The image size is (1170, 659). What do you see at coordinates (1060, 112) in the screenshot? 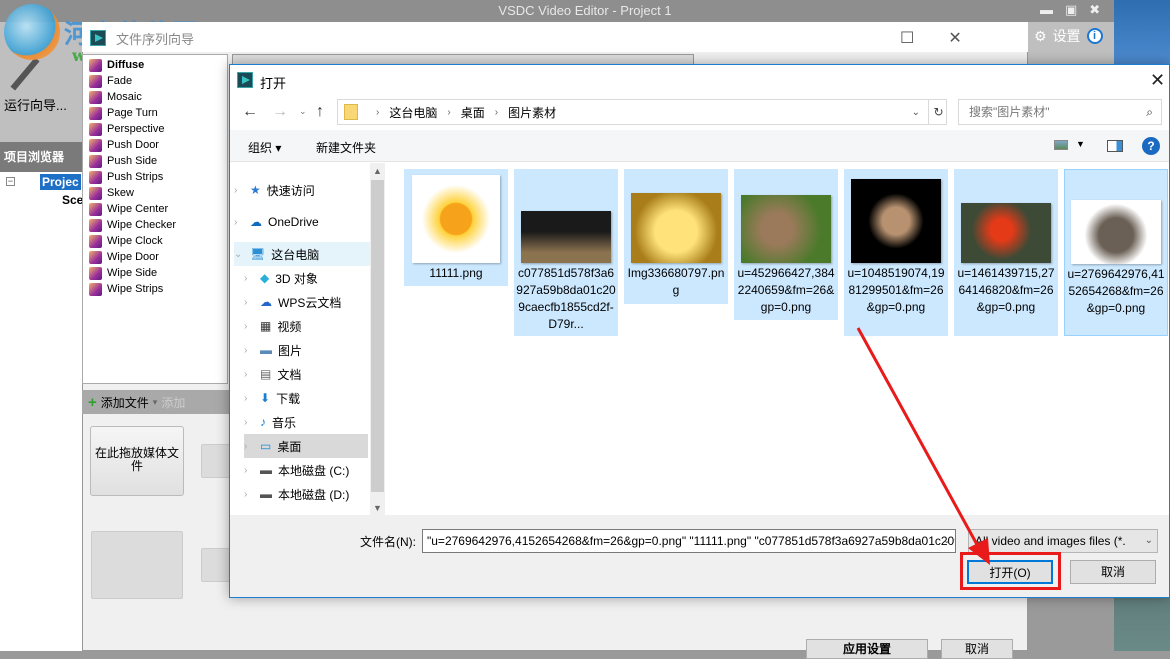
I see `search-input: 搜索"图片素材" ⌕` at bounding box center [1060, 112].